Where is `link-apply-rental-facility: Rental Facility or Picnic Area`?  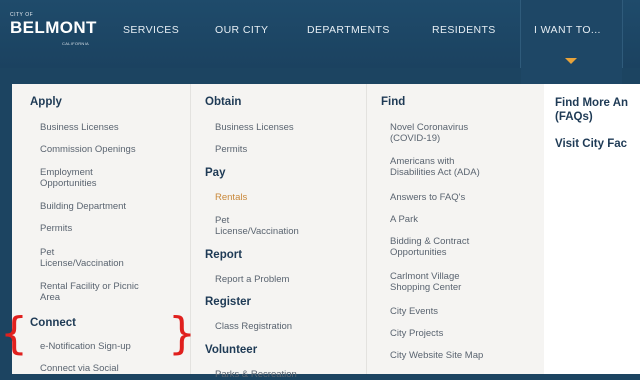
link-apply-rental-facility: Rental Facility or Picnic Area is located at coordinates (89, 292).